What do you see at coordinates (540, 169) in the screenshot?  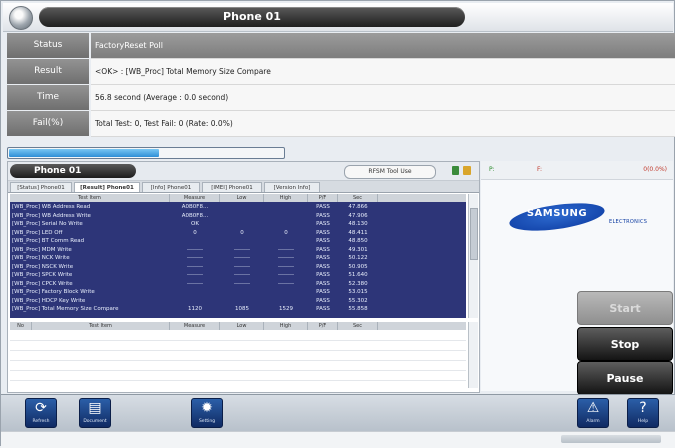 I see `fail-count-label: F:` at bounding box center [540, 169].